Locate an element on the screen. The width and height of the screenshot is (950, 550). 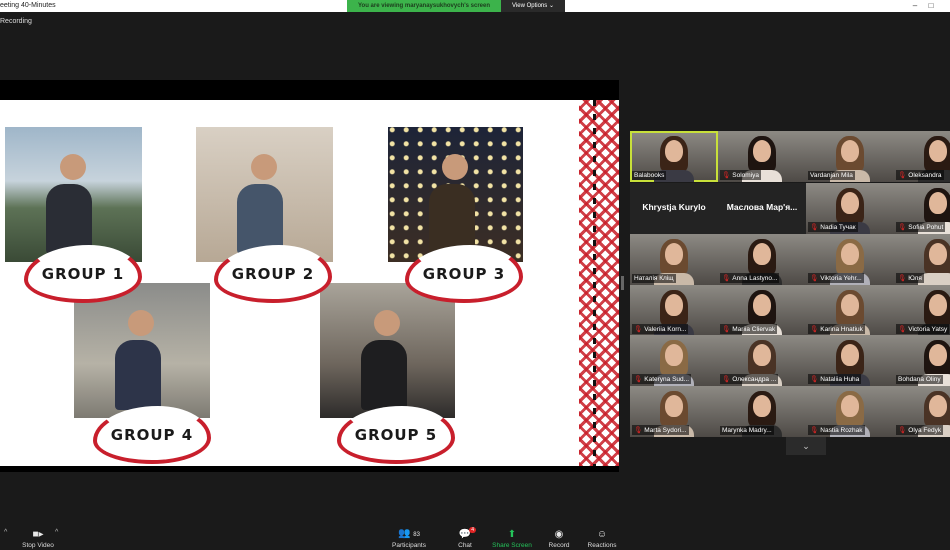
participant-tile: Balabooks is located at coordinates (674, 156).